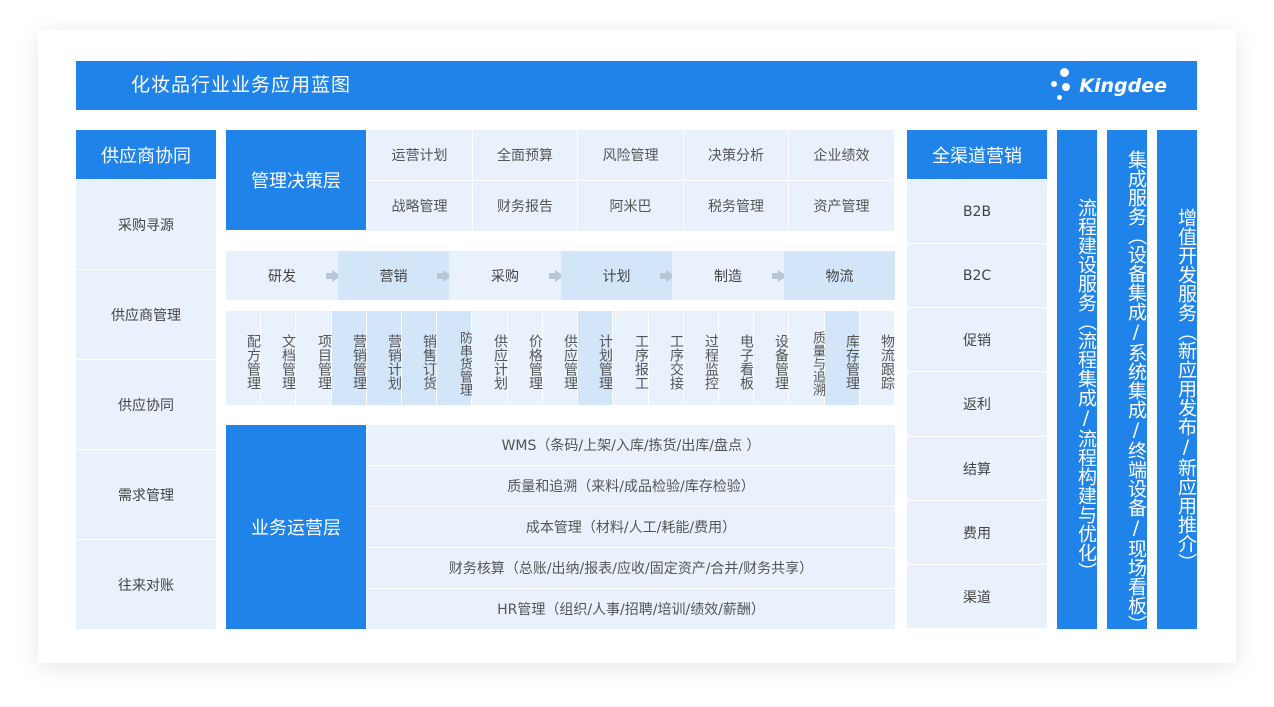  I want to click on channel-item: B2C, so click(977, 275).